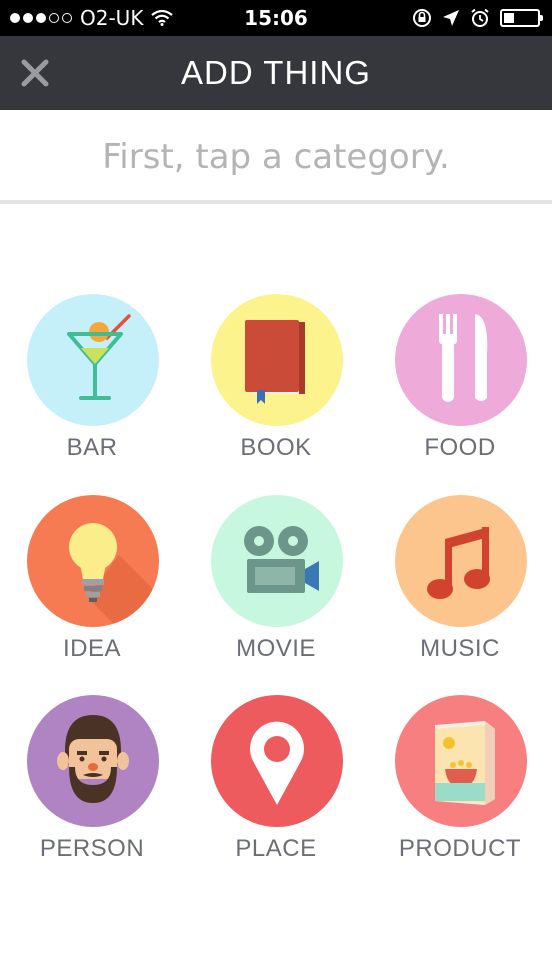  What do you see at coordinates (92, 447) in the screenshot?
I see `category-label: BAR` at bounding box center [92, 447].